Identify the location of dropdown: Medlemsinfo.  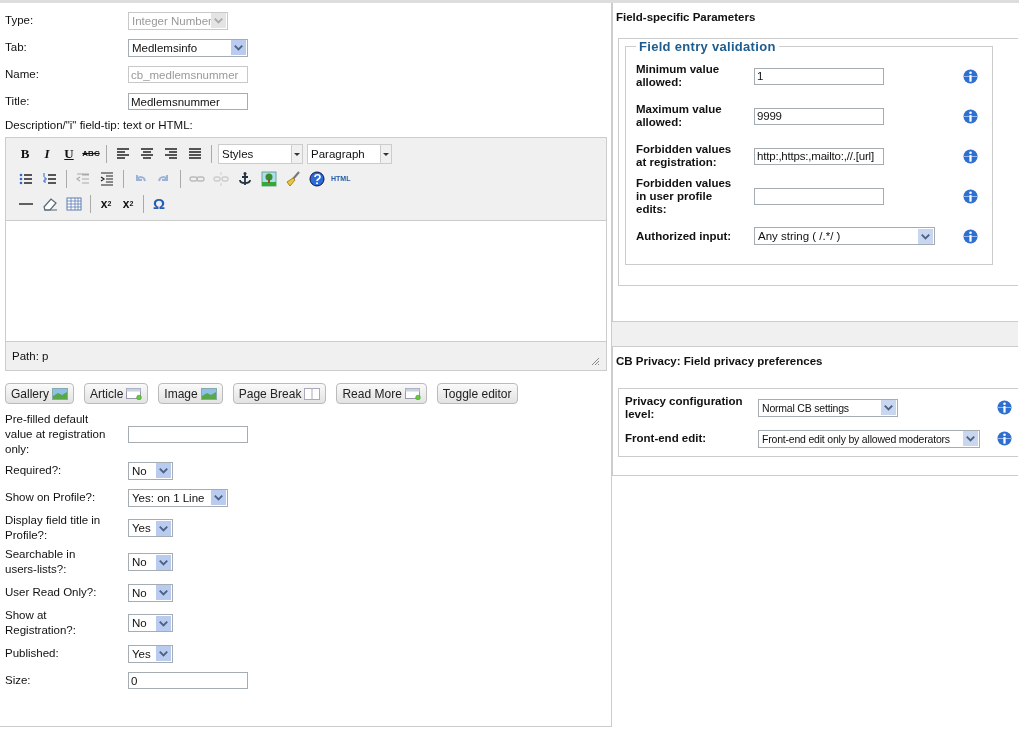
(188, 47).